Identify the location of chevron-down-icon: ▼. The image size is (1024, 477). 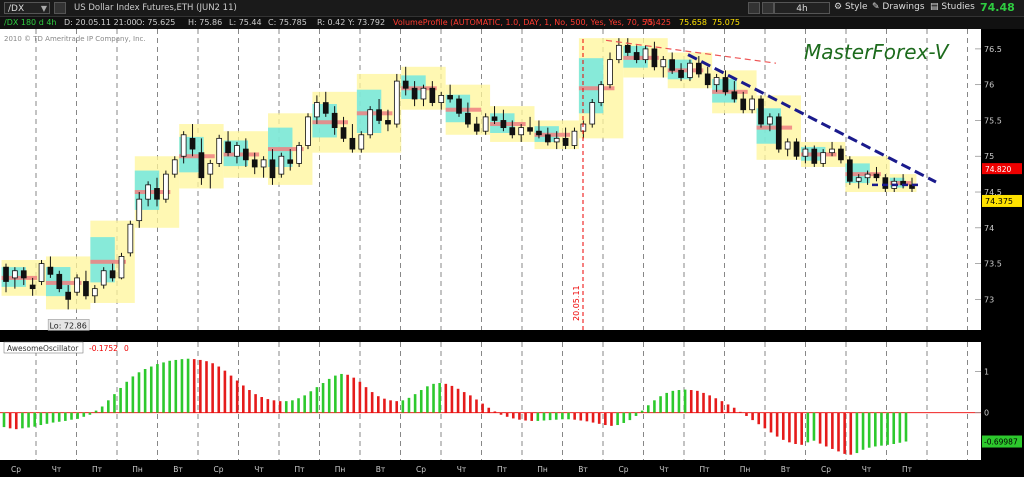
(43, 8).